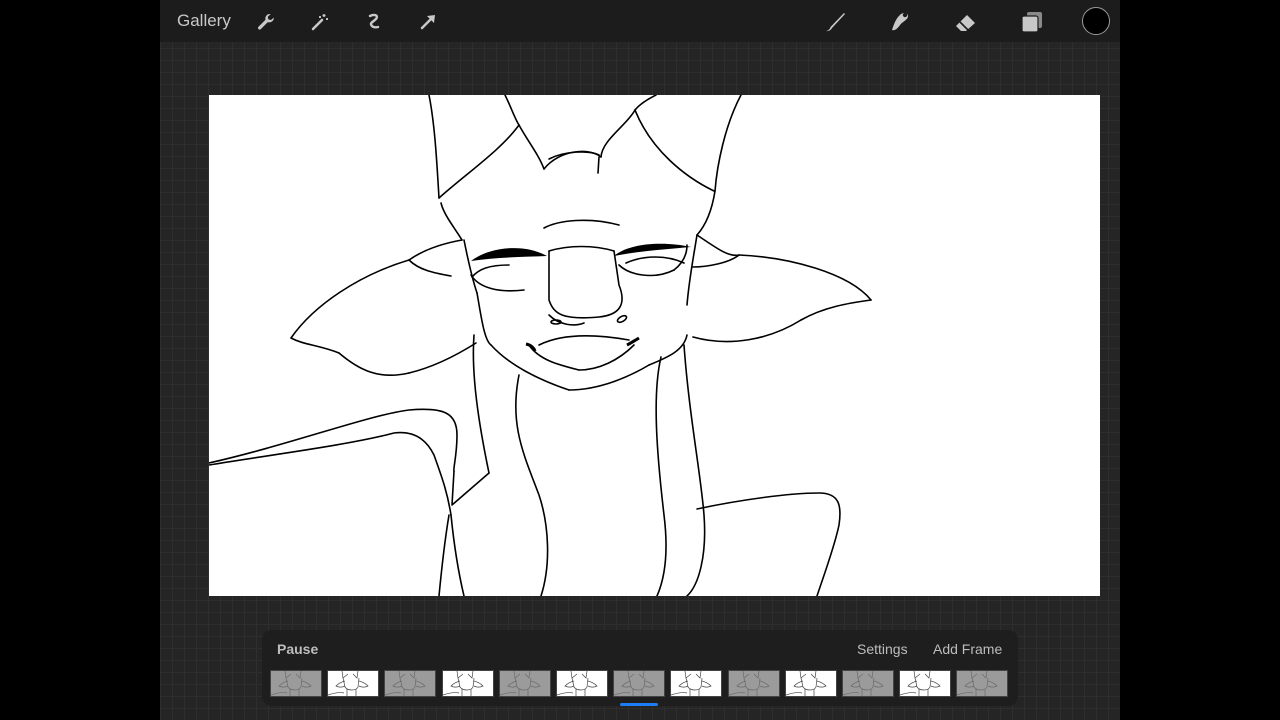  Describe the element at coordinates (967, 649) in the screenshot. I see `add-frame-button: Add Frame` at that location.